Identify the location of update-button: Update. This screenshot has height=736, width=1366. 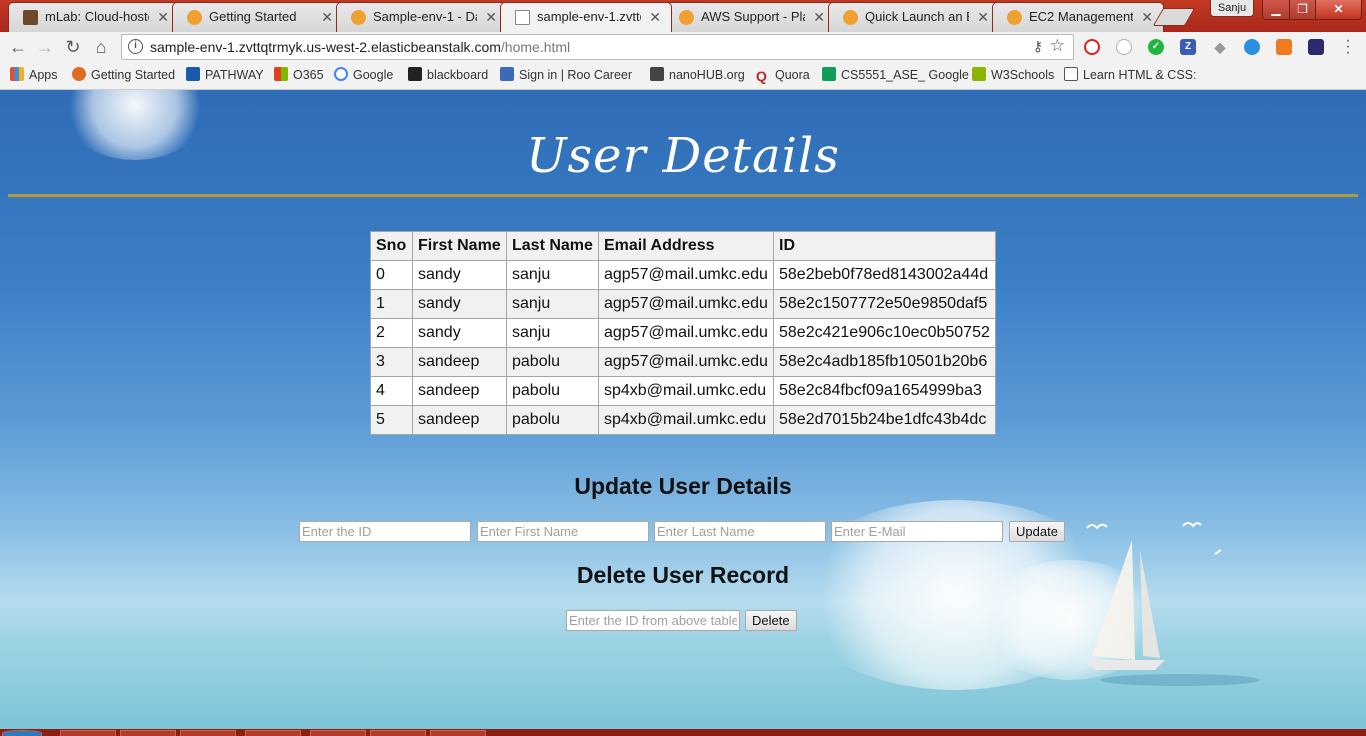
(1037, 531).